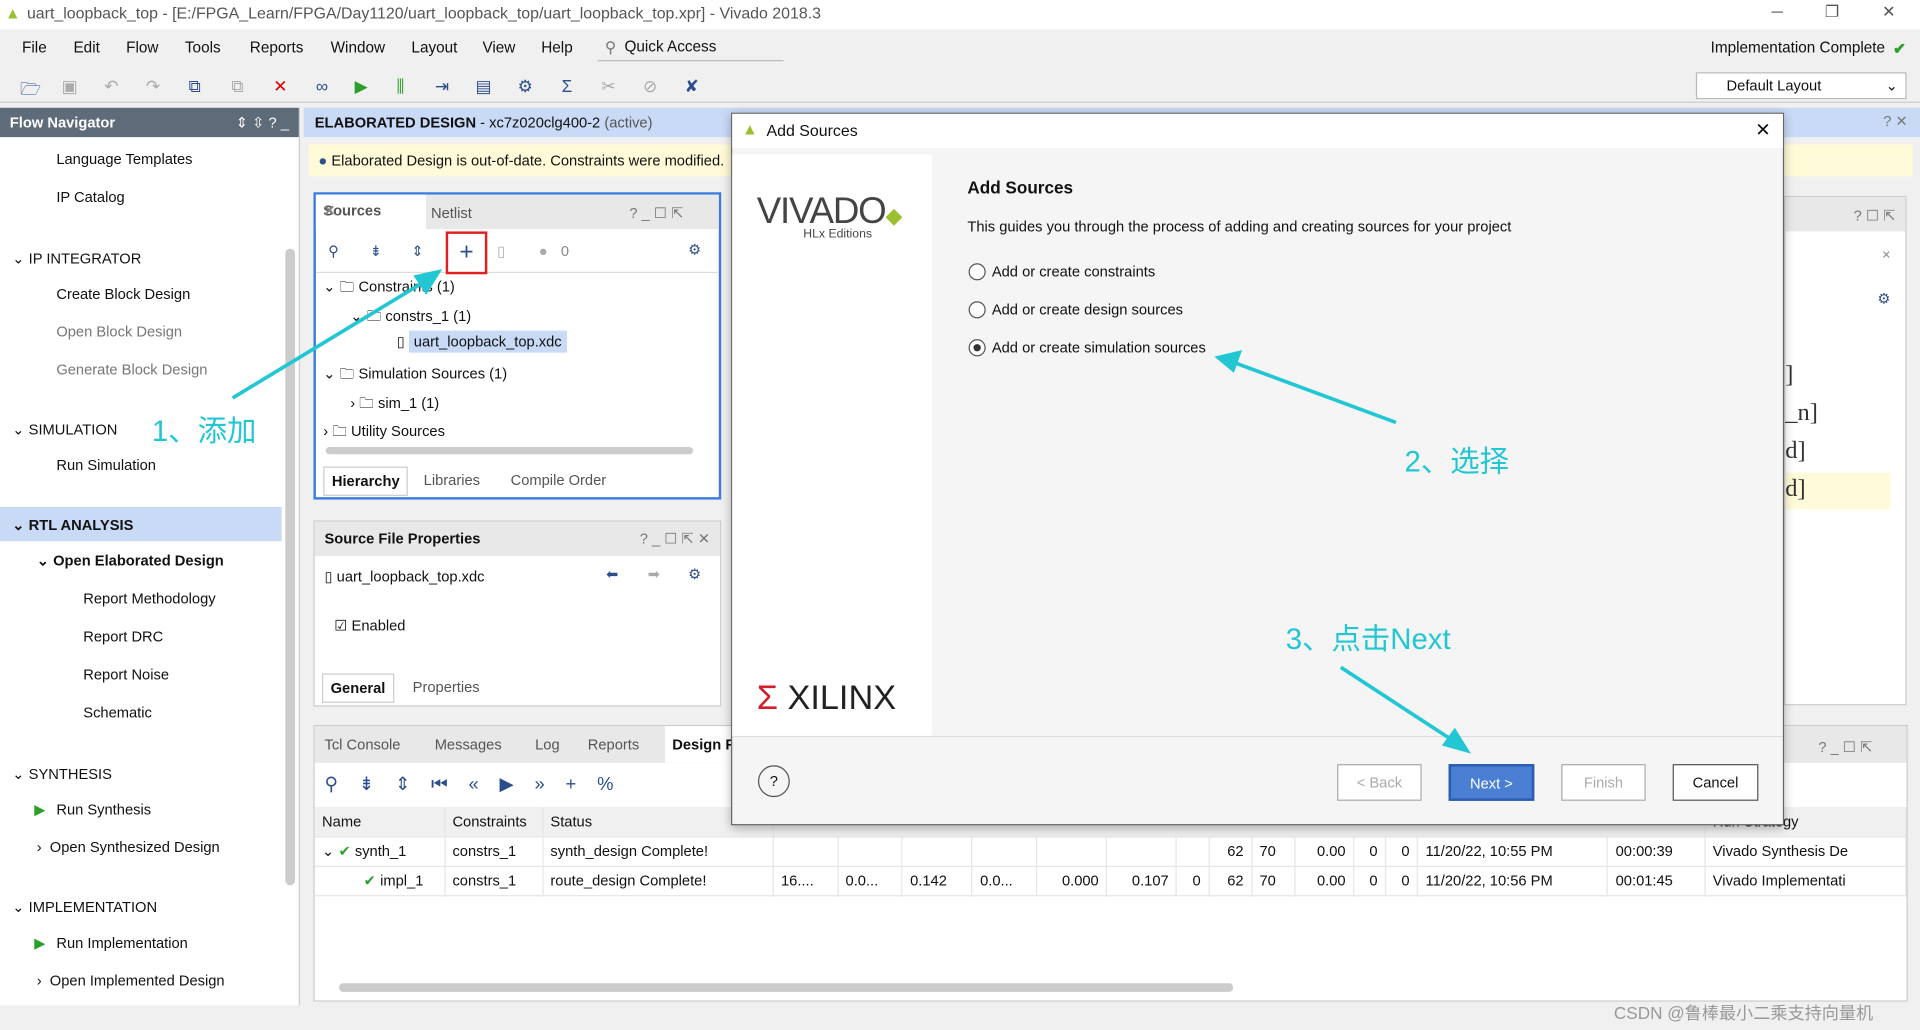 Image resolution: width=1920 pixels, height=1030 pixels. Describe the element at coordinates (1743, 1012) in the screenshot. I see `csdn-watermark: CSDN @鲁棒最小二乘支持向量机` at that location.